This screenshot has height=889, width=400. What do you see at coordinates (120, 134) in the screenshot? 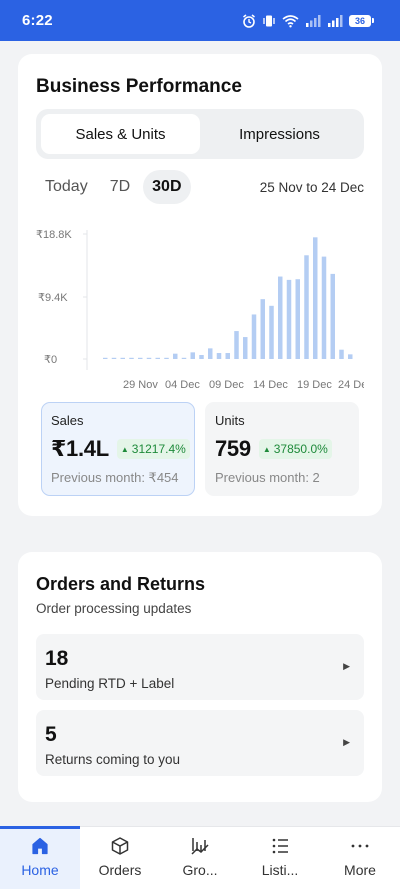
I see `tab-sales-units: Sales & Units` at bounding box center [120, 134].